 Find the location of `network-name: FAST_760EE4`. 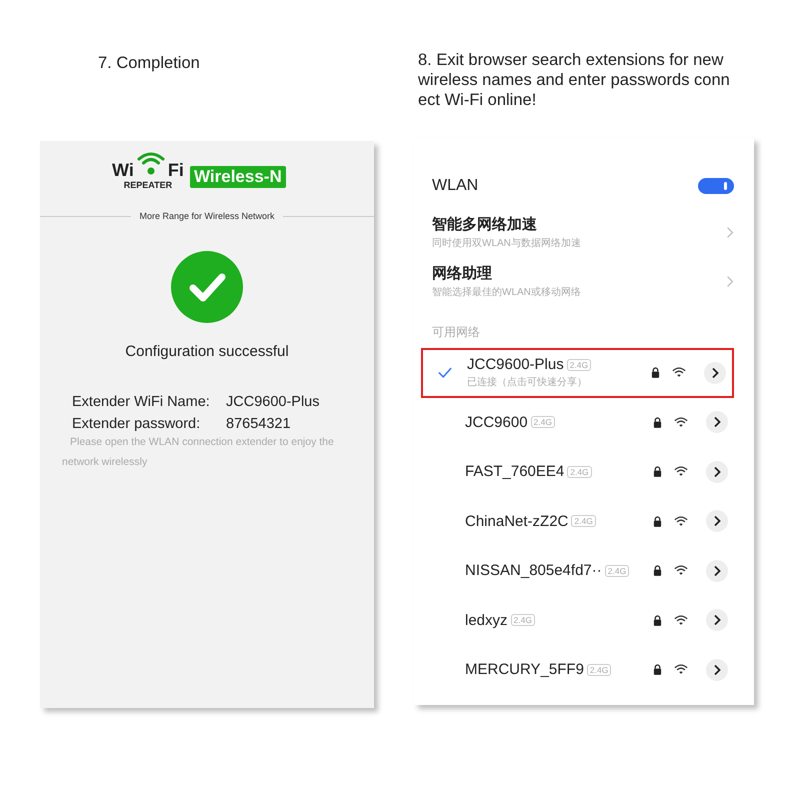

network-name: FAST_760EE4 is located at coordinates (514, 471).